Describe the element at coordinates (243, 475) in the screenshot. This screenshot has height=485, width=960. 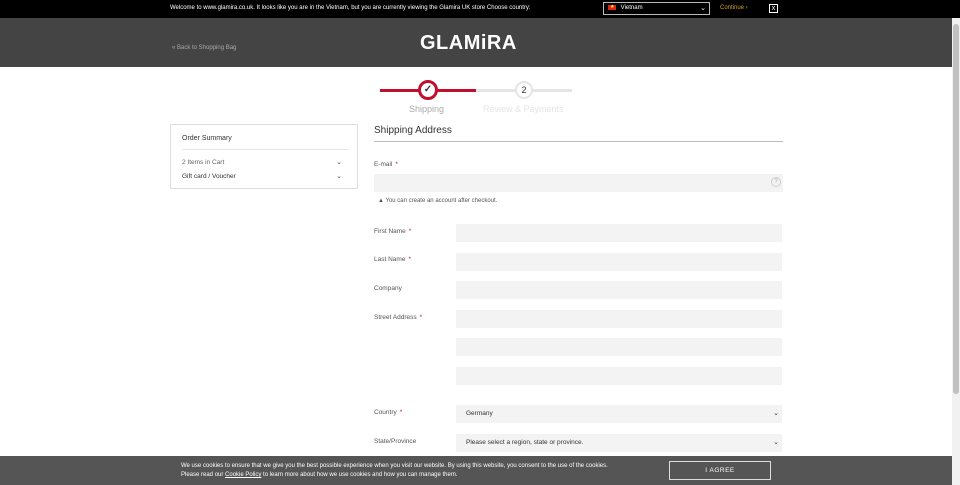
I see `cookie-policy-link: Cookie Policy` at that location.